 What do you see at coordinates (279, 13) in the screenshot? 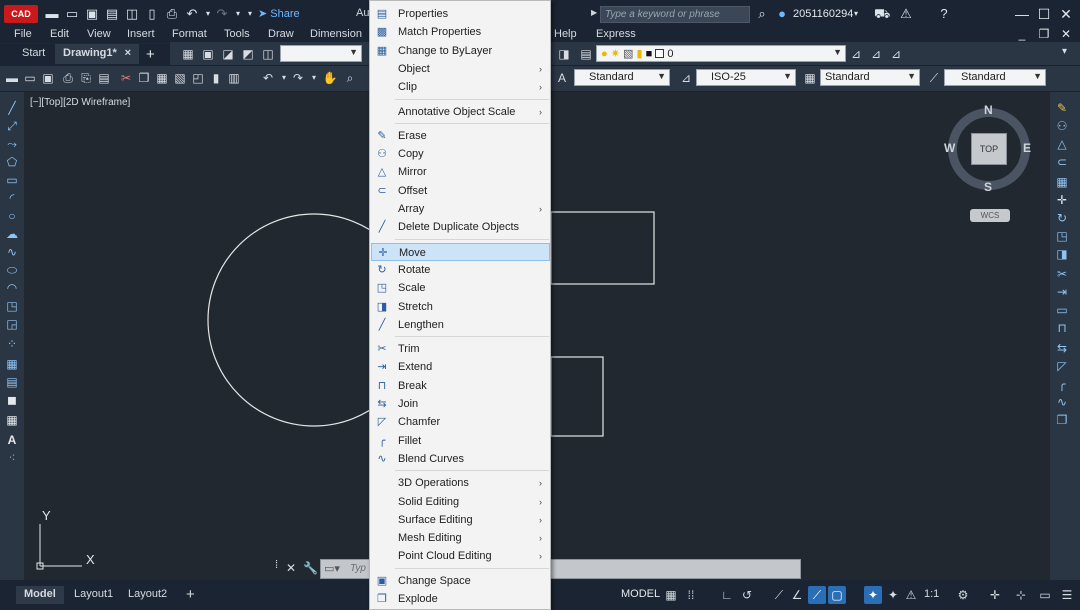
I see `share-button: ➤ Share` at bounding box center [279, 13].